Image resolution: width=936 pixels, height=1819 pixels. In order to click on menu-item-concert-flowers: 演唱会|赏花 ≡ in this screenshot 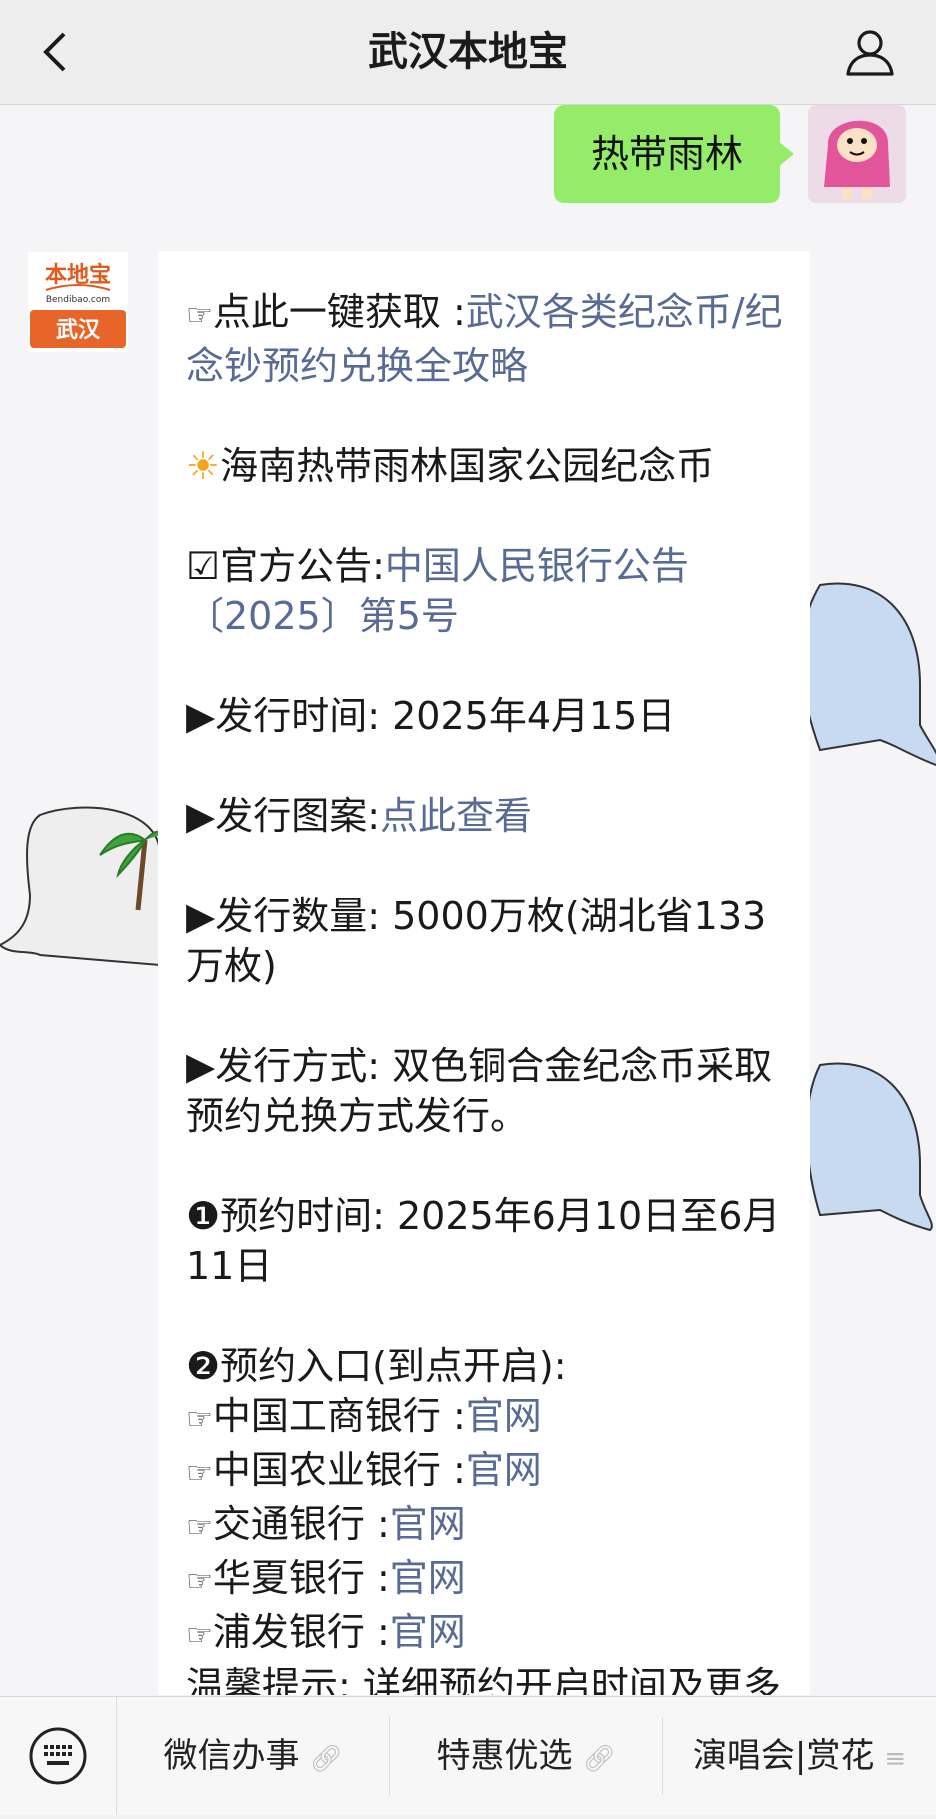, I will do `click(799, 1756)`.